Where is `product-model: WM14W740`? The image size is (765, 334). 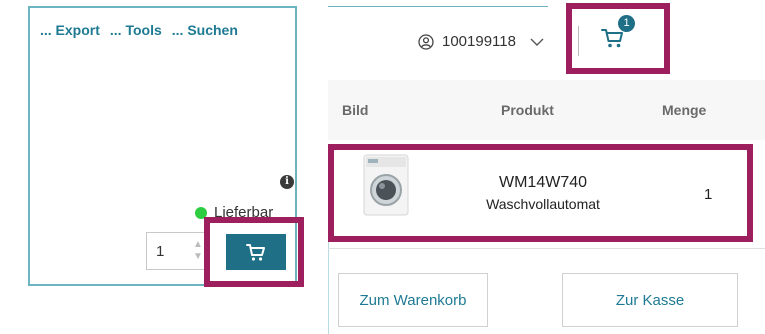
product-model: WM14W740 is located at coordinates (543, 182).